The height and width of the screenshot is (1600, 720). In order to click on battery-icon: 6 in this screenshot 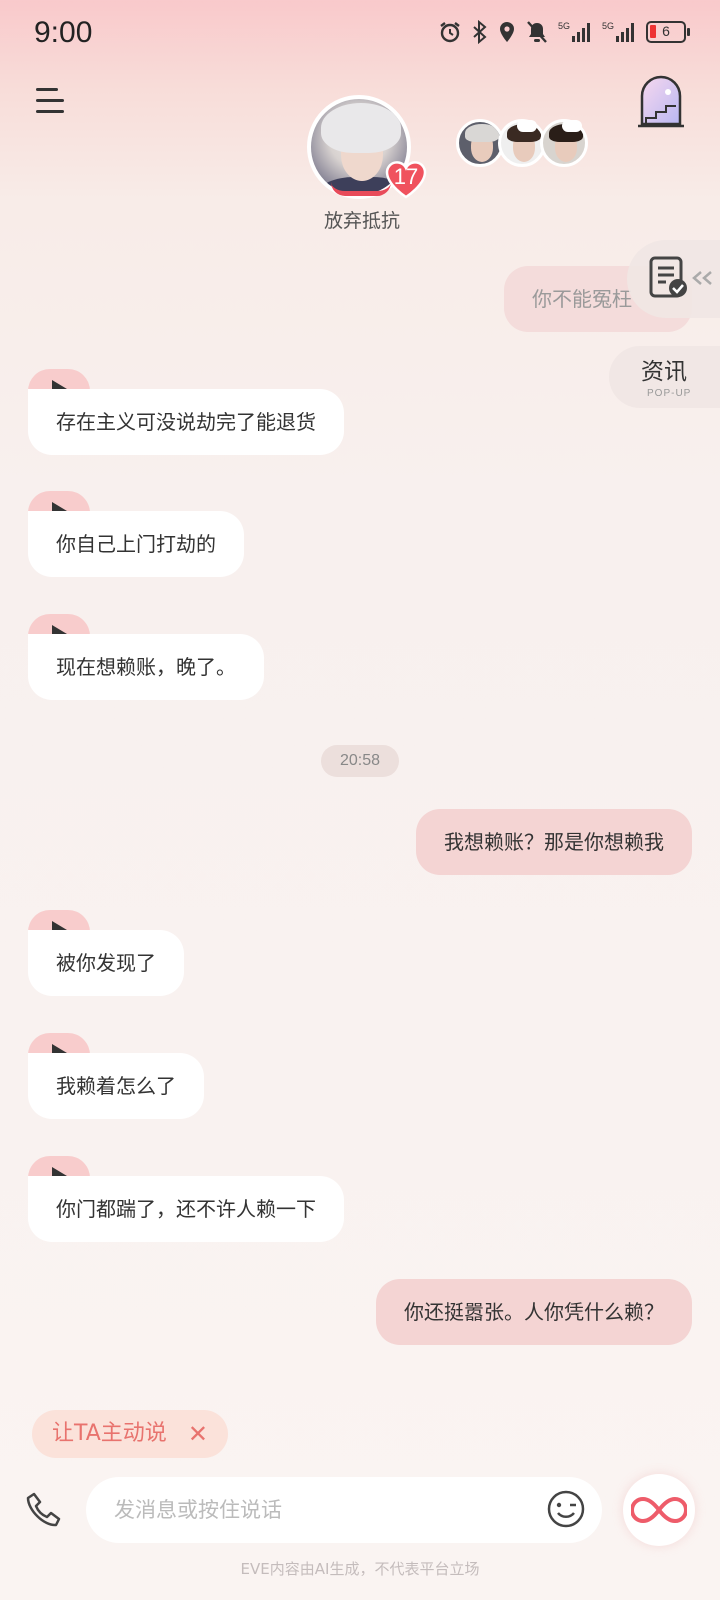, I will do `click(668, 32)`.